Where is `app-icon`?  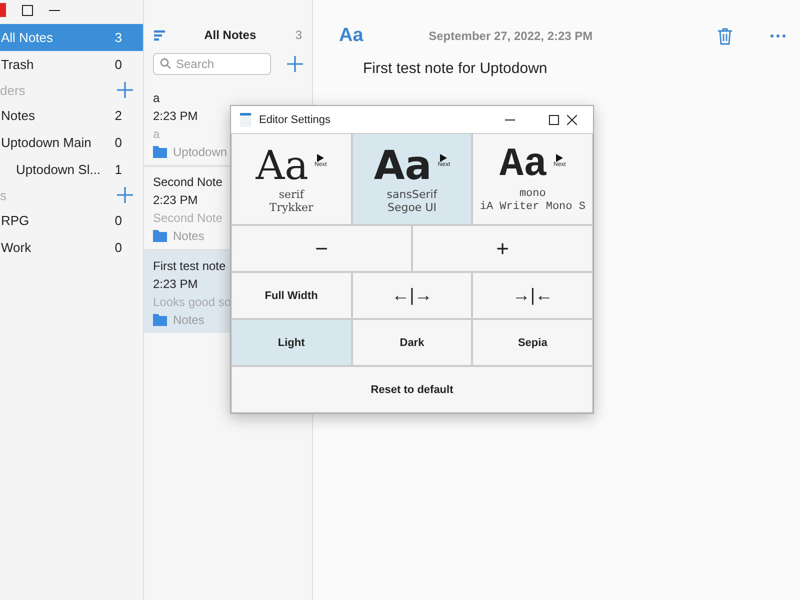
app-icon is located at coordinates (245, 119).